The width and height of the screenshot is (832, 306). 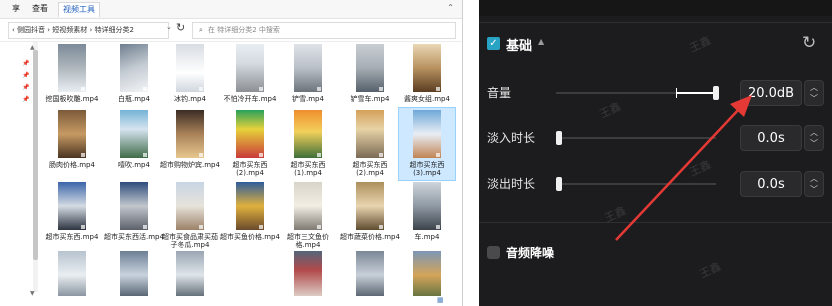 I want to click on file-tile: 挖国板吹雕.mp4, so click(x=72, y=75).